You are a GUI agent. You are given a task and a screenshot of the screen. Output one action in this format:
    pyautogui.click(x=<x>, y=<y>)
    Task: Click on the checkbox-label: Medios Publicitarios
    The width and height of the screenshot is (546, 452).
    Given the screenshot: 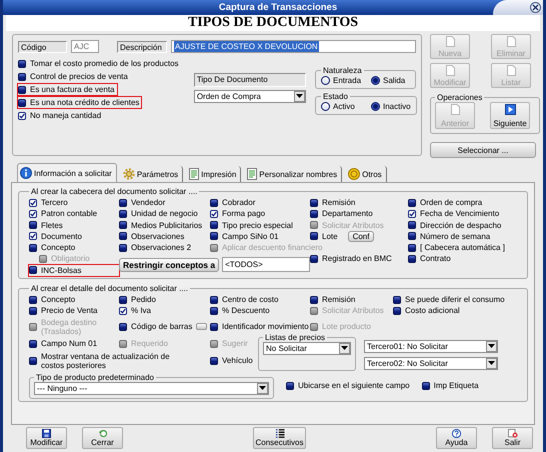 What is the action you would take?
    pyautogui.click(x=166, y=225)
    